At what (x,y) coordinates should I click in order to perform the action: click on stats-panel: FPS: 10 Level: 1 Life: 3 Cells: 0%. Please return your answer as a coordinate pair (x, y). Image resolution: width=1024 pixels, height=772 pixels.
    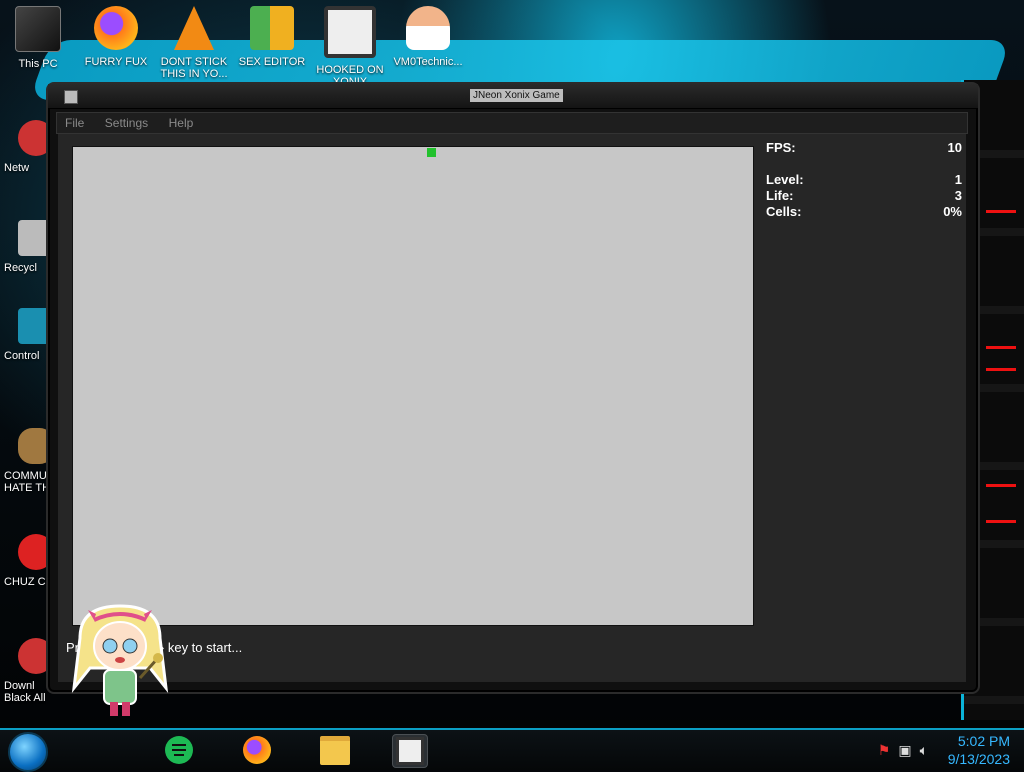
    Looking at the image, I should click on (864, 180).